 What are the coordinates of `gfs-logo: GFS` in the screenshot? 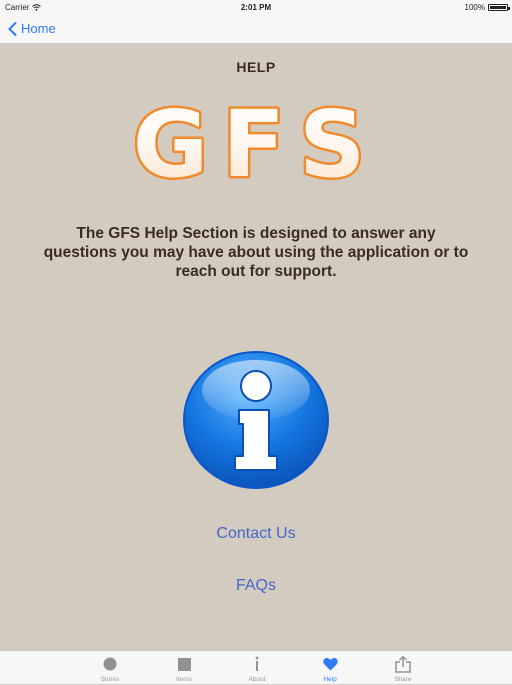 It's located at (255, 141).